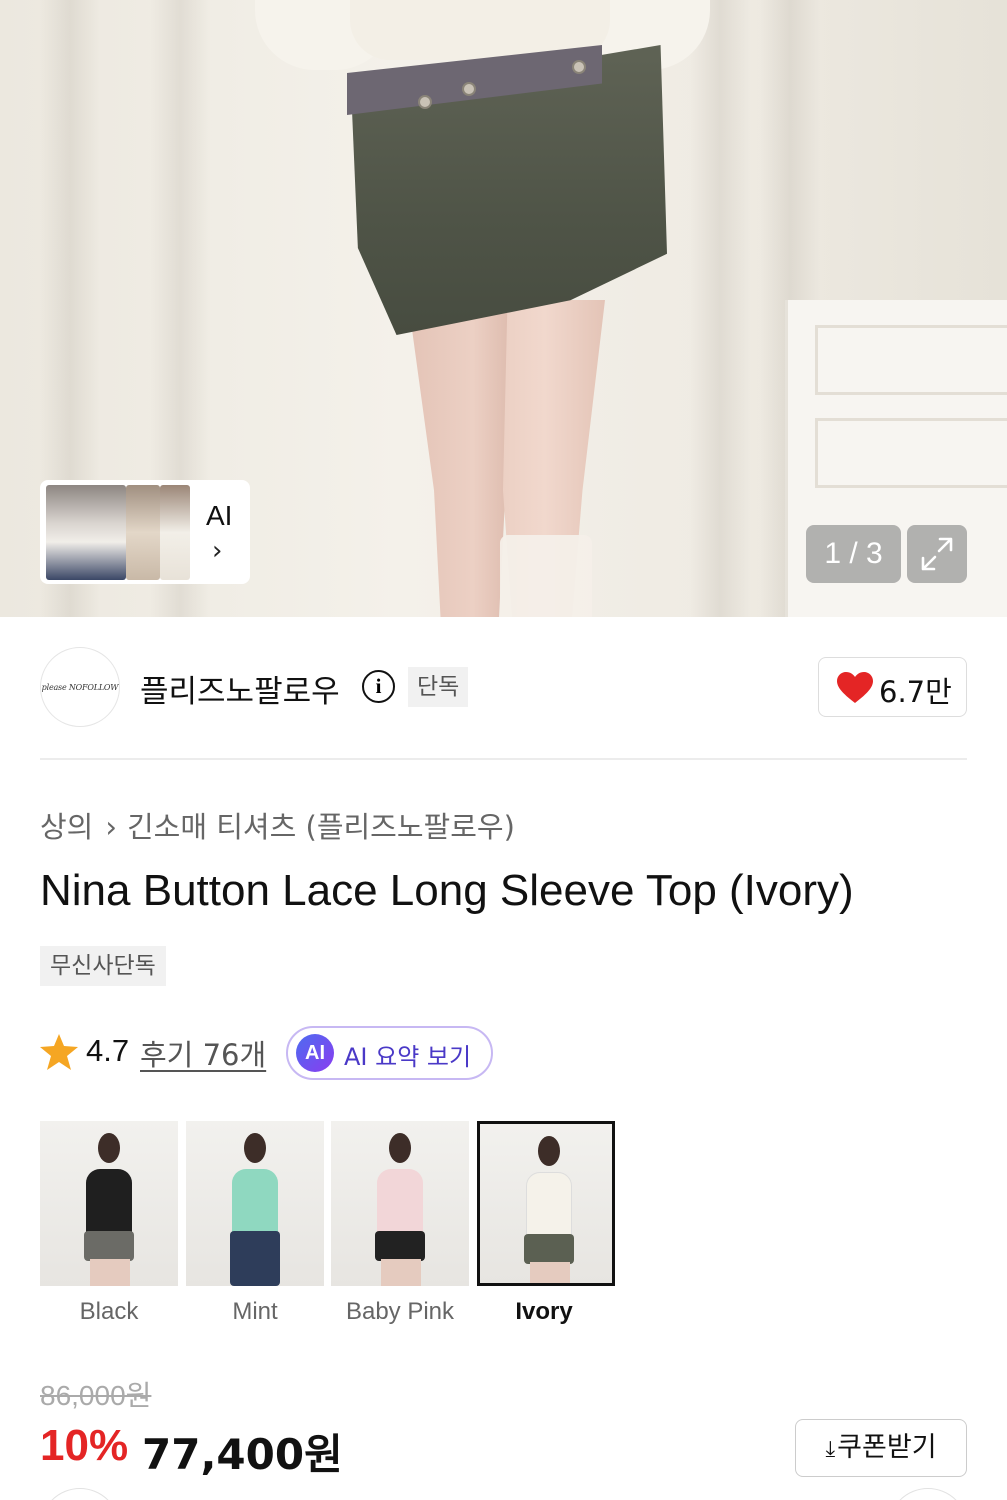 The height and width of the screenshot is (1500, 1007). I want to click on variant-baby-pink, so click(400, 1203).